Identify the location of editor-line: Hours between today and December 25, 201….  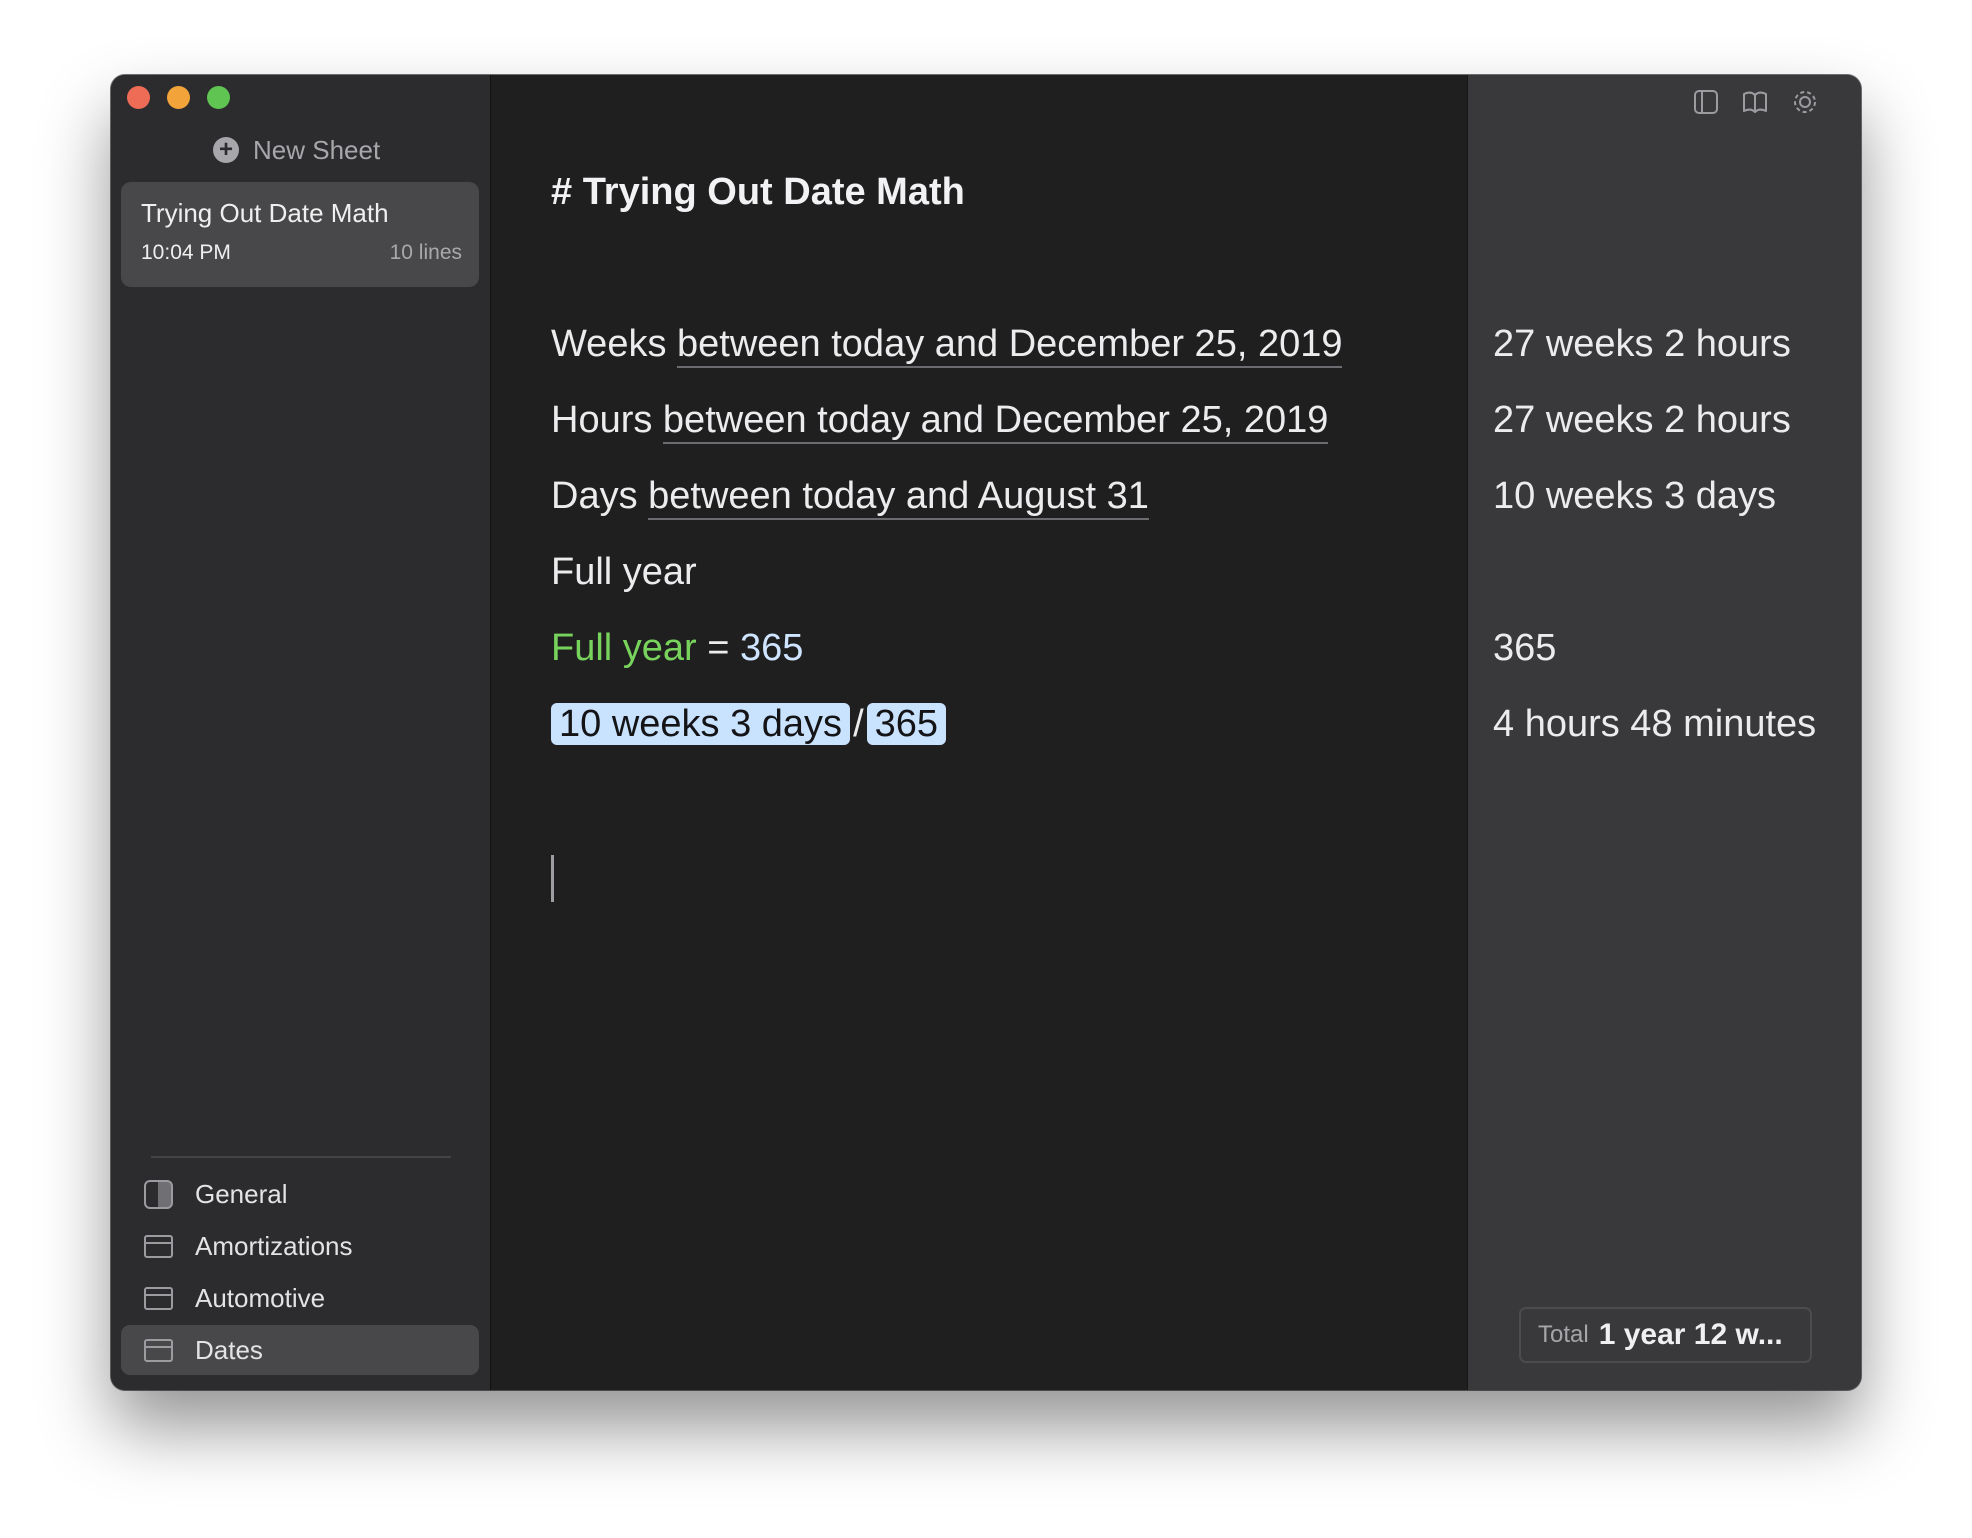
(940, 421).